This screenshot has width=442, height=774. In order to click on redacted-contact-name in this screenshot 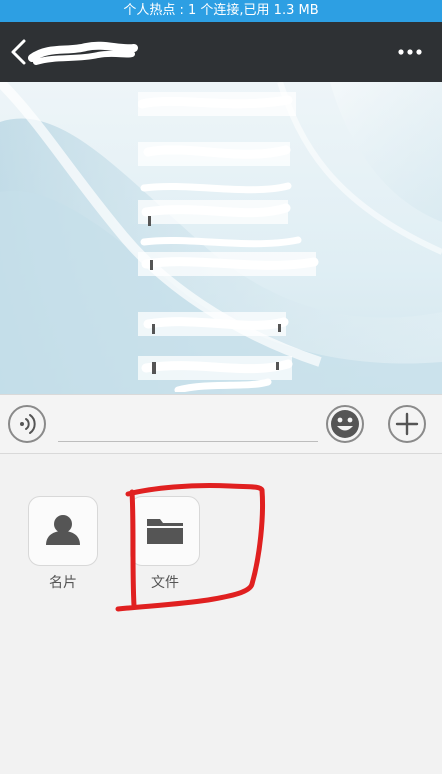, I will do `click(83, 53)`.